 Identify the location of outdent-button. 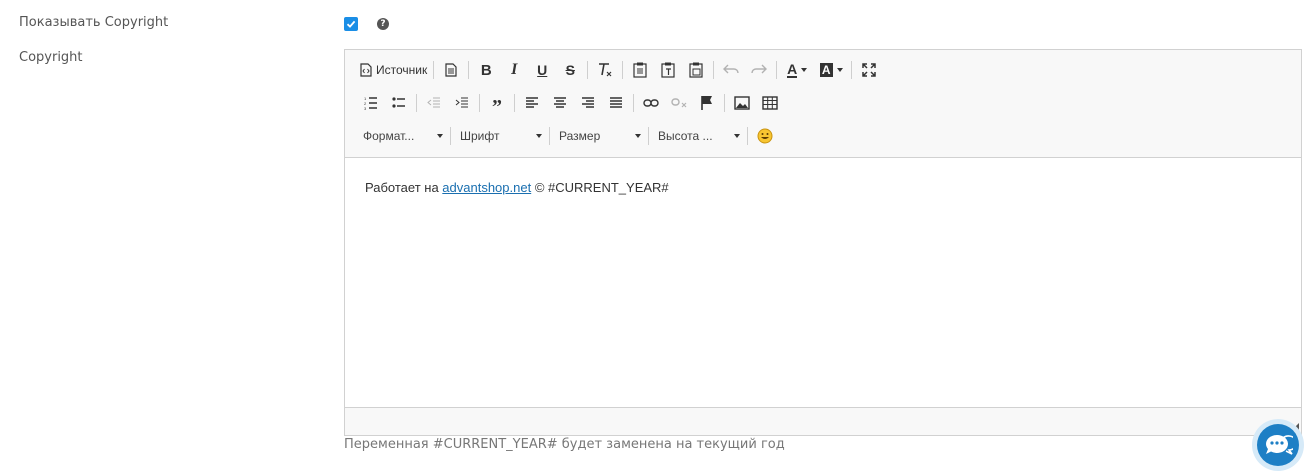
(434, 103).